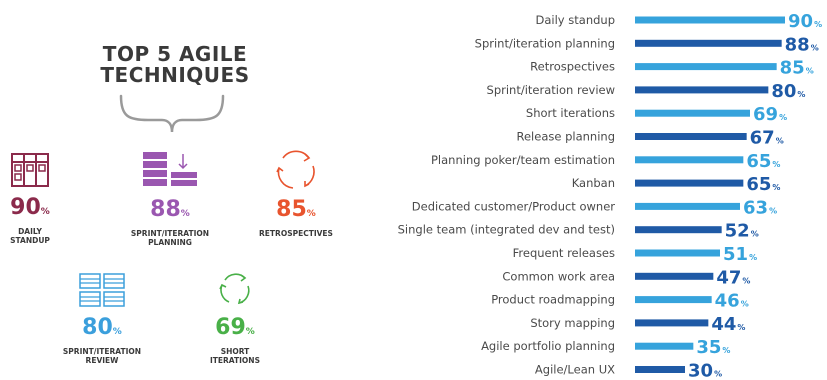 The height and width of the screenshot is (380, 827). What do you see at coordinates (713, 347) in the screenshot?
I see `bar-value-label: 35%` at bounding box center [713, 347].